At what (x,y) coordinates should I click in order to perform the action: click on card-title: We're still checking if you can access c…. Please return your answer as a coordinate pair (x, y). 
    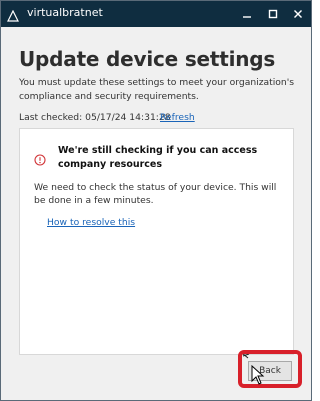
    Looking at the image, I should click on (158, 157).